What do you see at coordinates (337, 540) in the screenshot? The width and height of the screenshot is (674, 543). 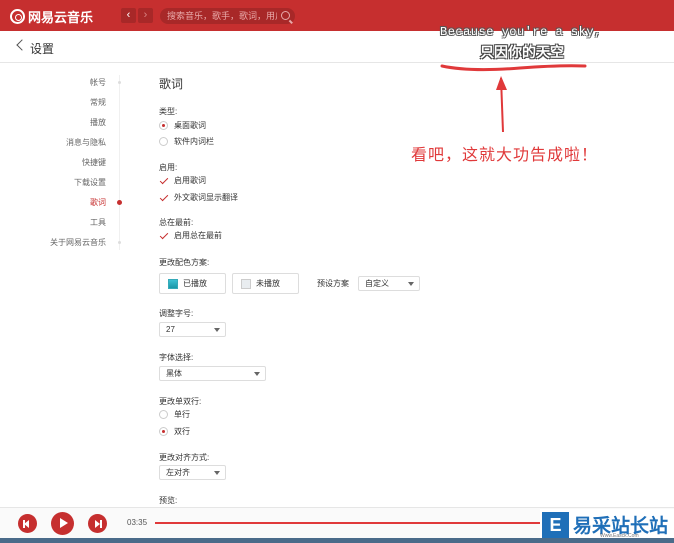 I see `taskbar` at bounding box center [337, 540].